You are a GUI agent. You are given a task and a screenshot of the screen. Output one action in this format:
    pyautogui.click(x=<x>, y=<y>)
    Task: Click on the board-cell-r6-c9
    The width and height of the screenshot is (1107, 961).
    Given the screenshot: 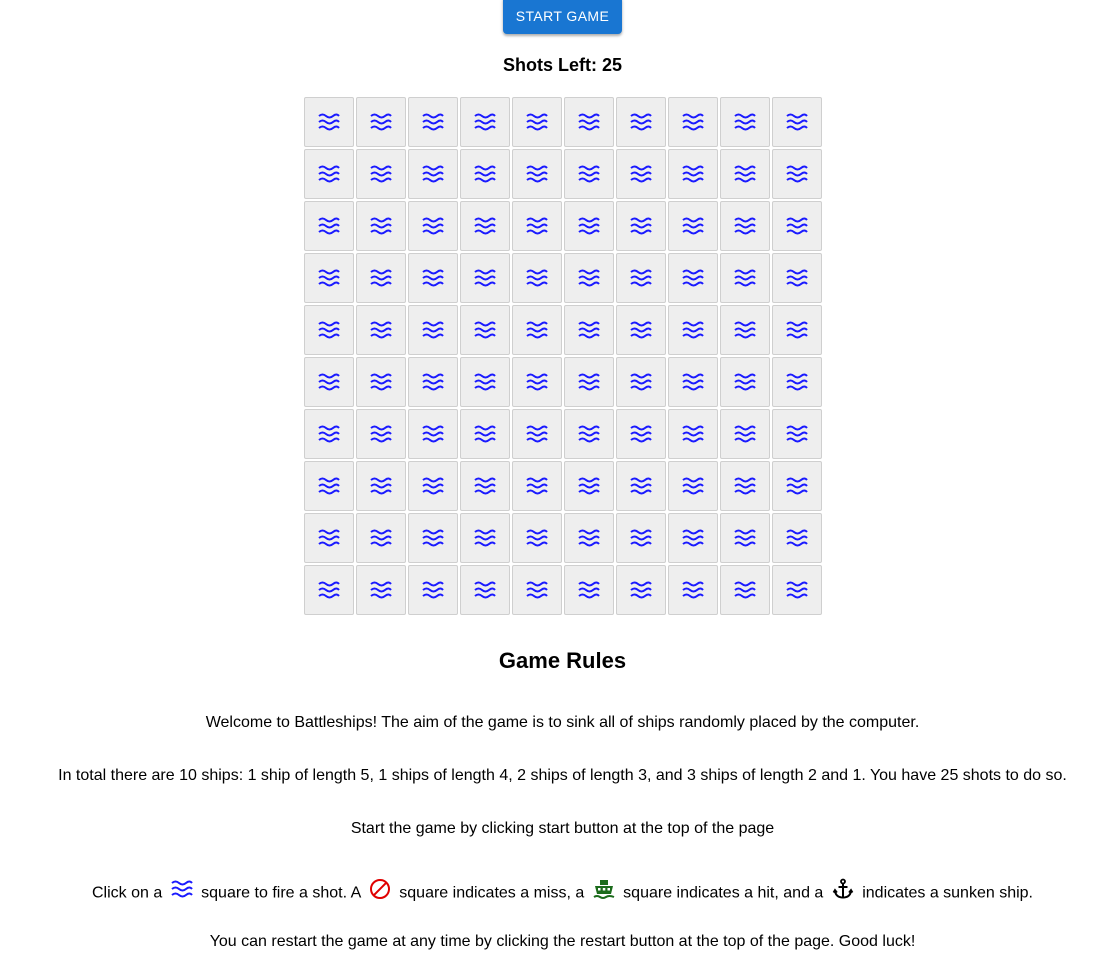 What is the action you would take?
    pyautogui.click(x=745, y=382)
    